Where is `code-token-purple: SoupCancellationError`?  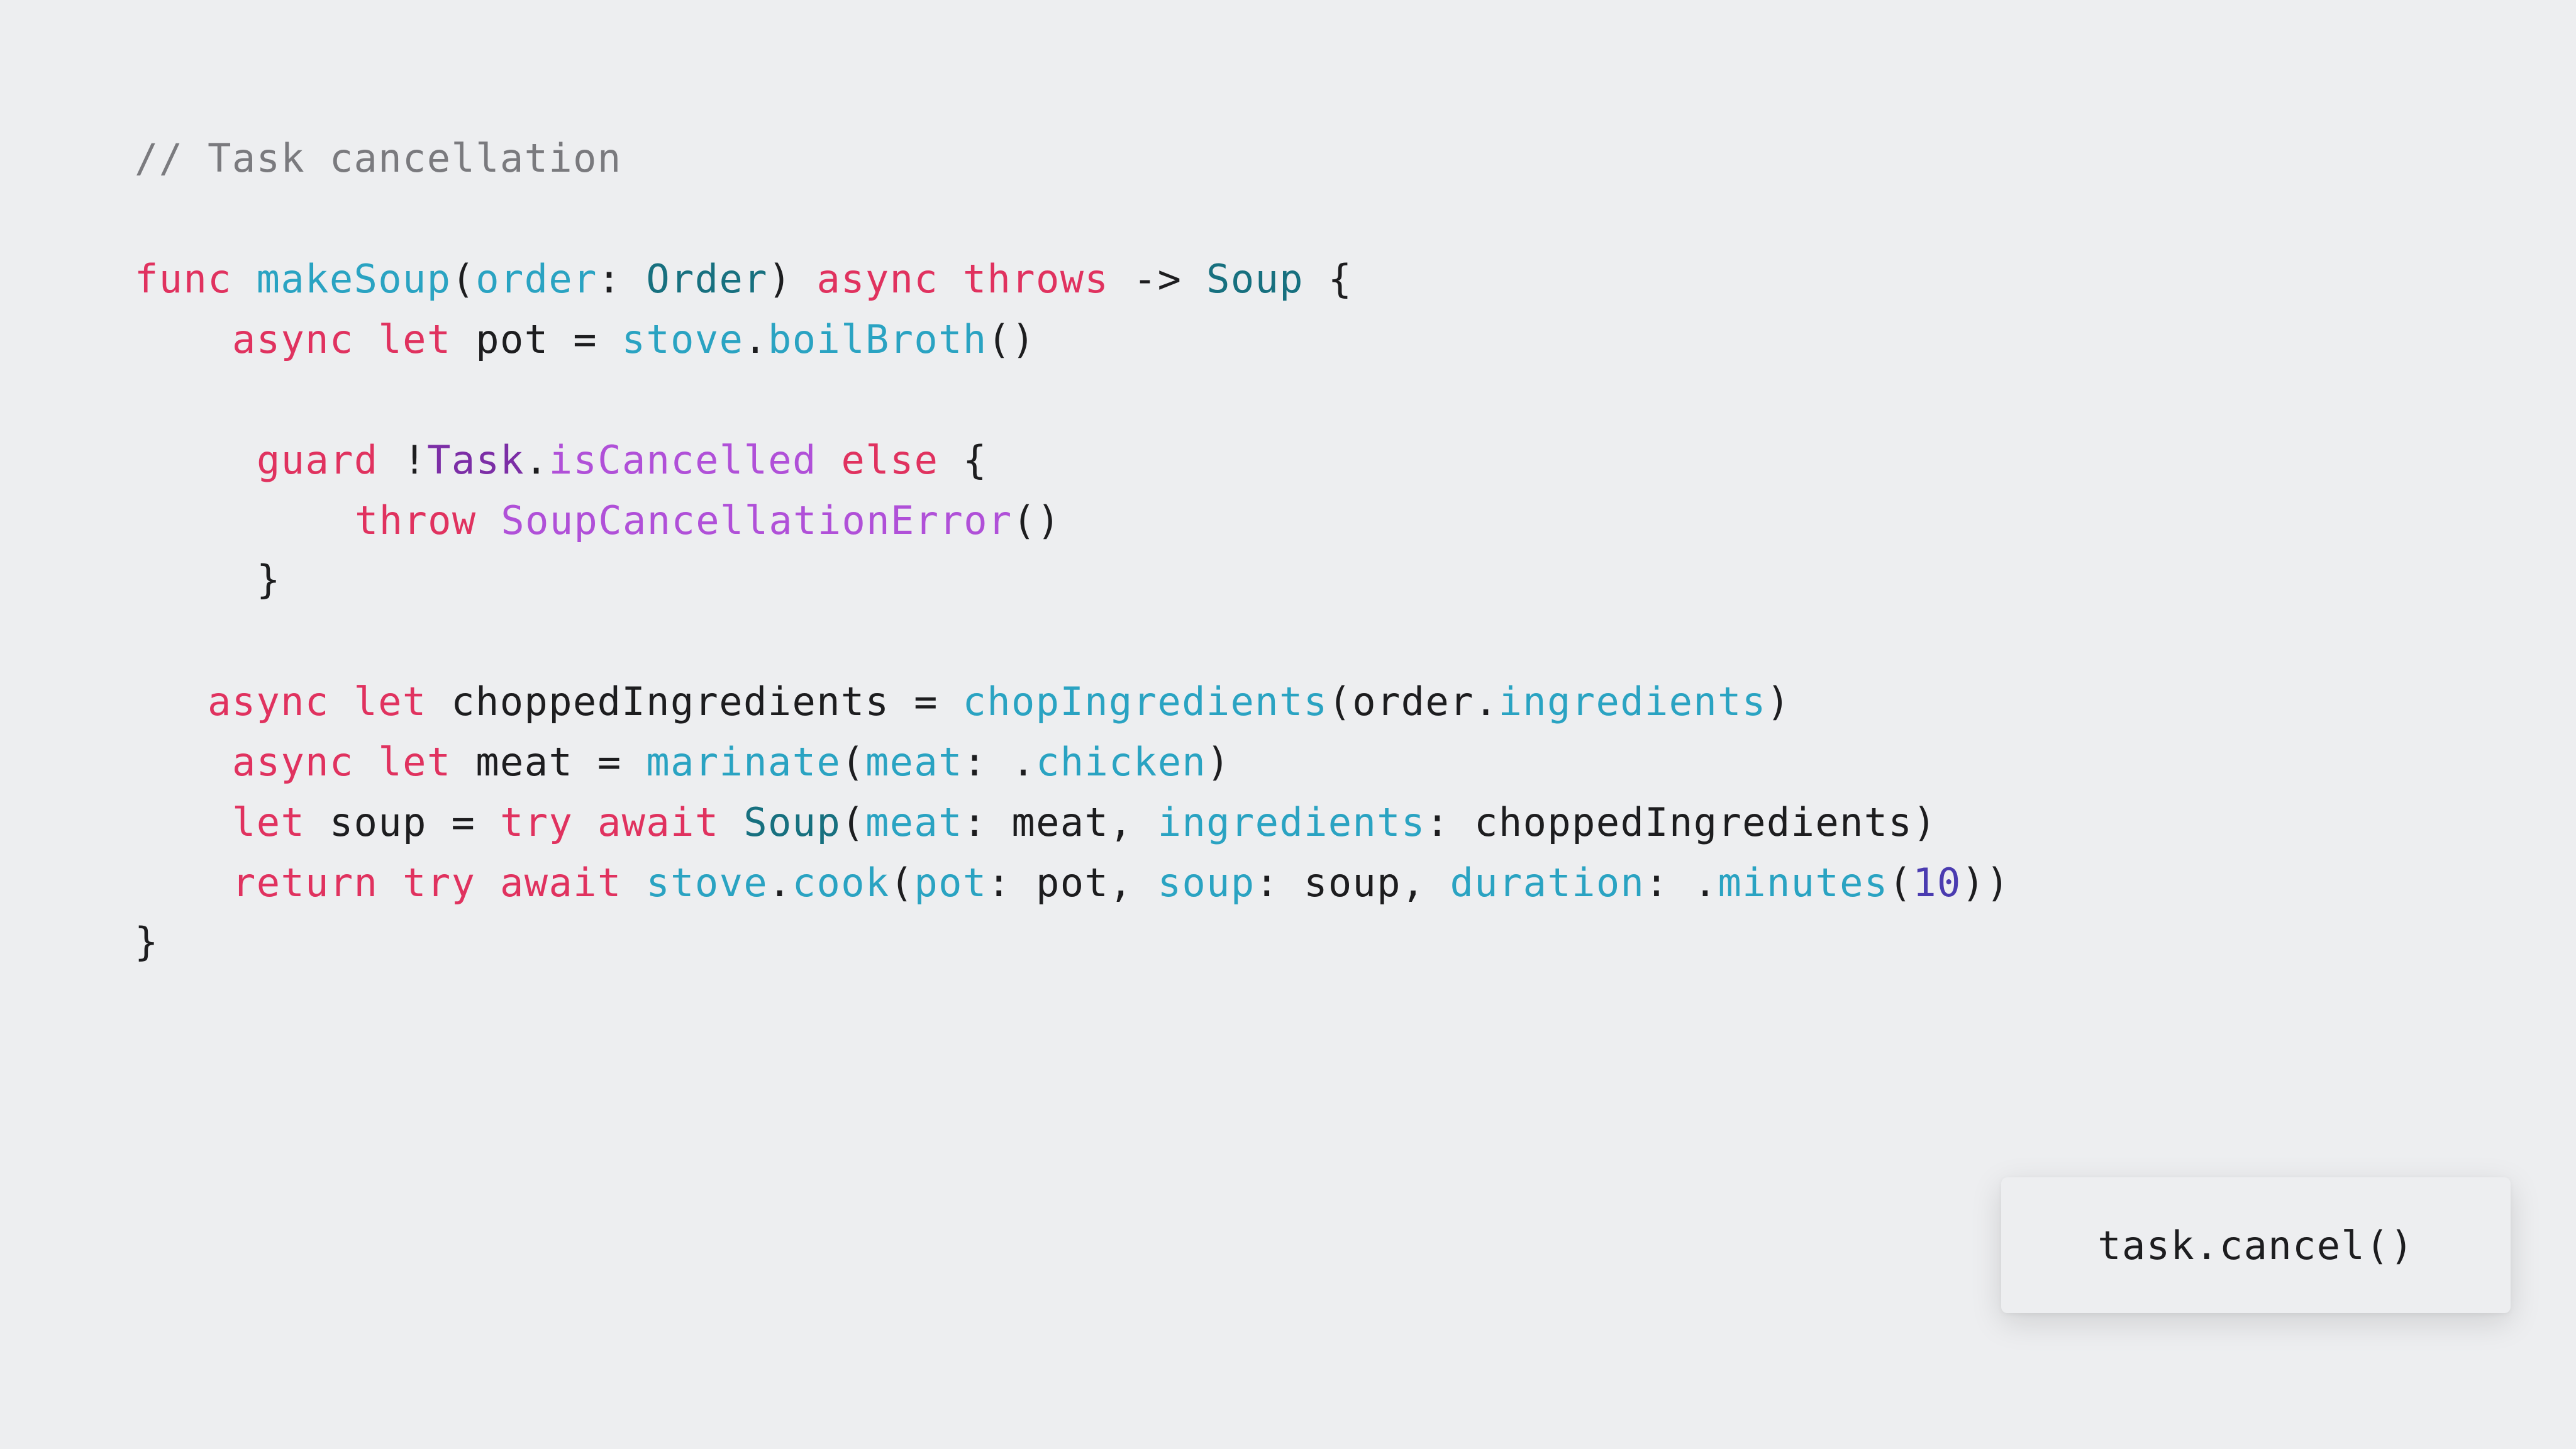 code-token-purple: SoupCancellationError is located at coordinates (757, 520).